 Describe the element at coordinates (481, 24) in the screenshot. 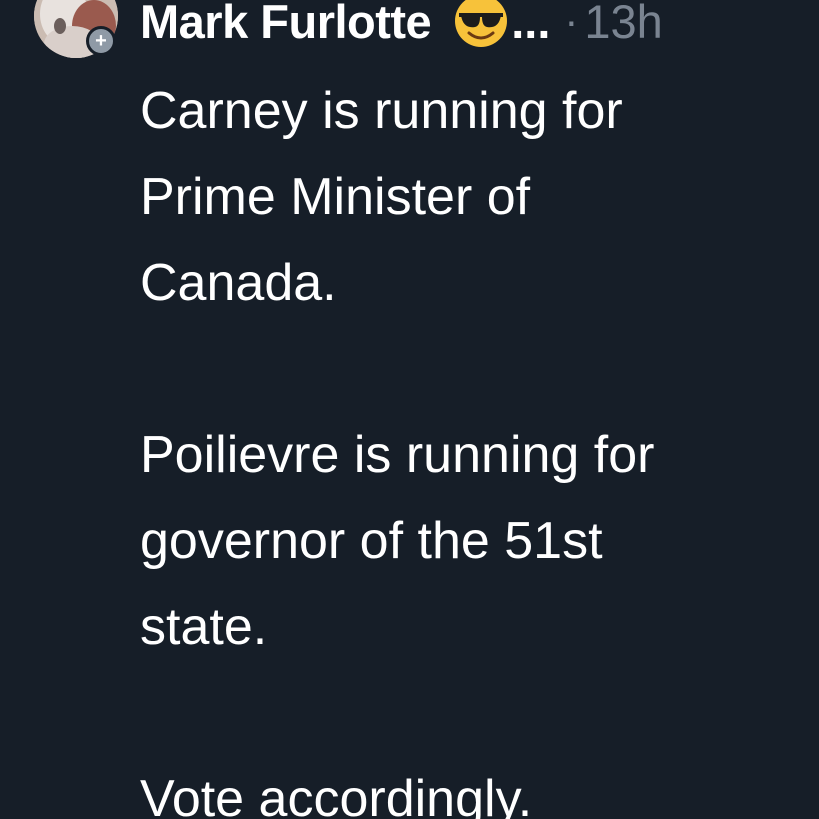

I see `smiling-face-with-sunglasses-icon` at that location.